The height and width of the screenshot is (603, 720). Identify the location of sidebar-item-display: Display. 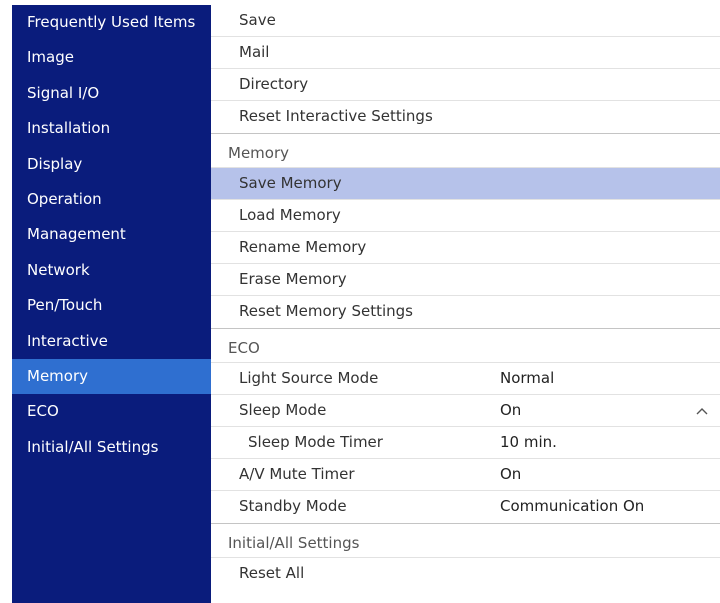
(111, 164).